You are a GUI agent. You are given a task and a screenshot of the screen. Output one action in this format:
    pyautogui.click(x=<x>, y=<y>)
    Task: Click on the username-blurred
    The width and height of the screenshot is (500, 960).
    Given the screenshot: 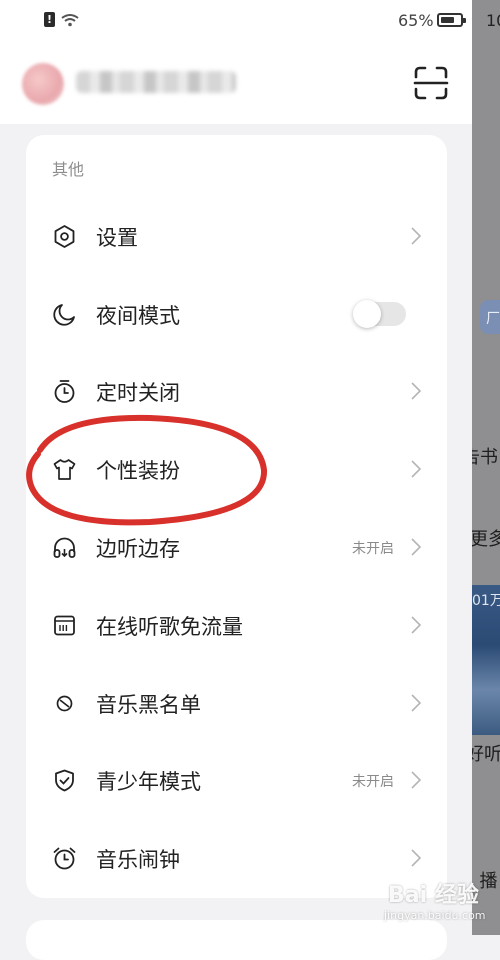 What is the action you would take?
    pyautogui.click(x=156, y=82)
    